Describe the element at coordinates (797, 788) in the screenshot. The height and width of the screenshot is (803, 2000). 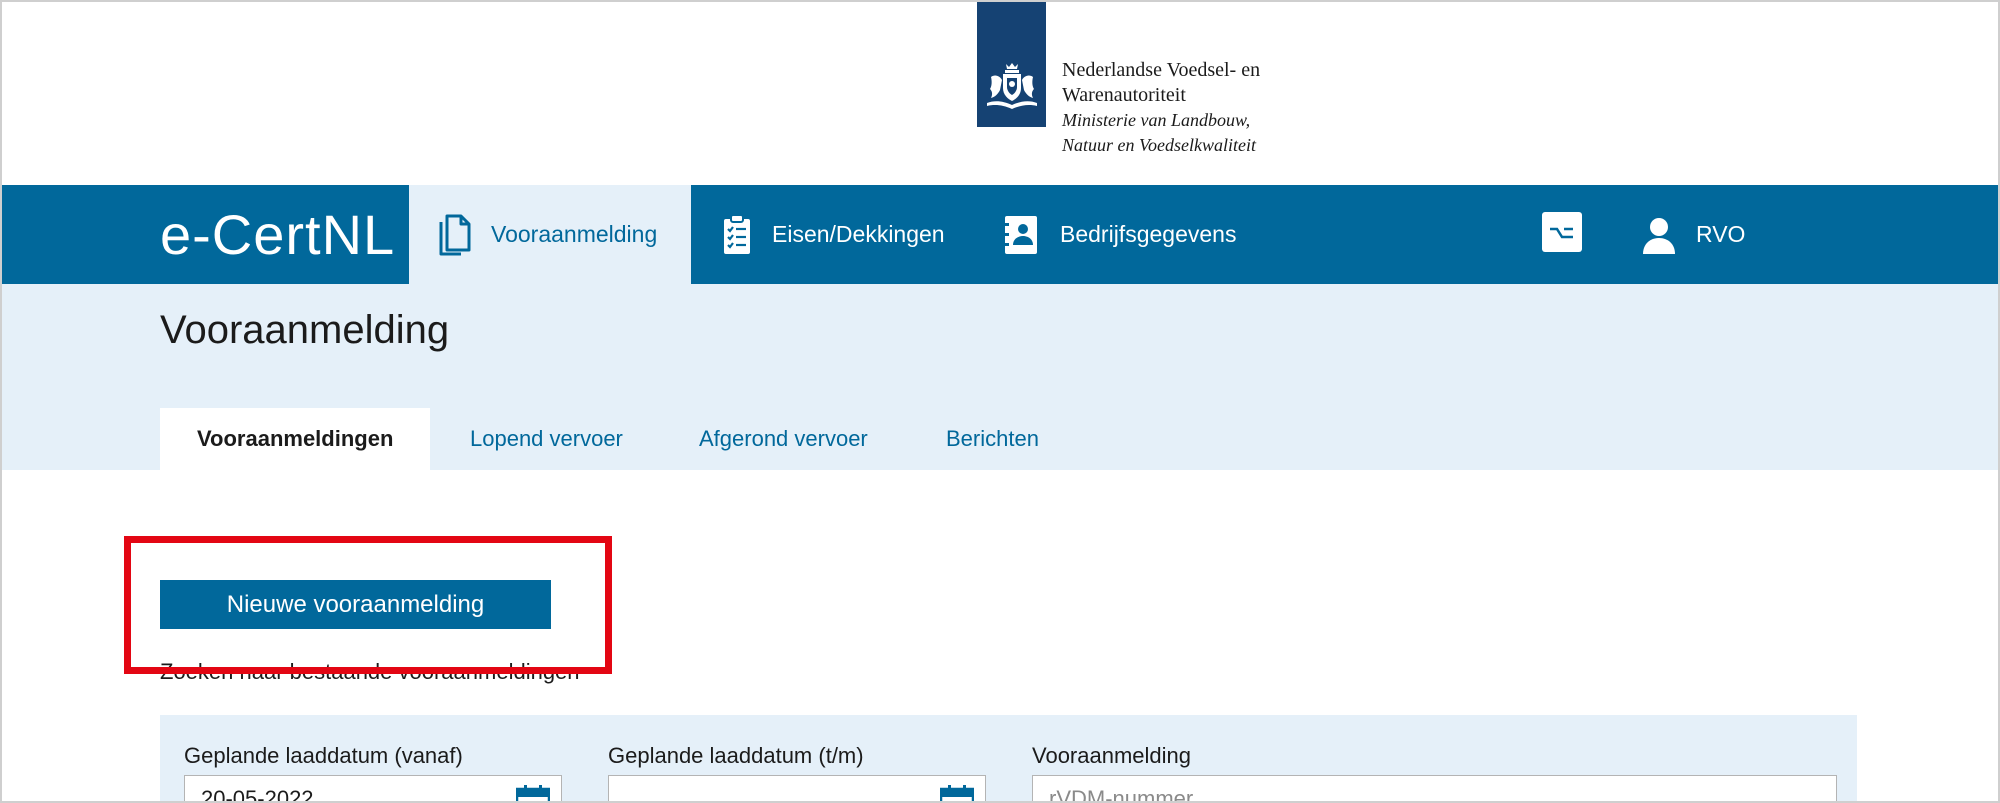
I see `date-to-input` at that location.